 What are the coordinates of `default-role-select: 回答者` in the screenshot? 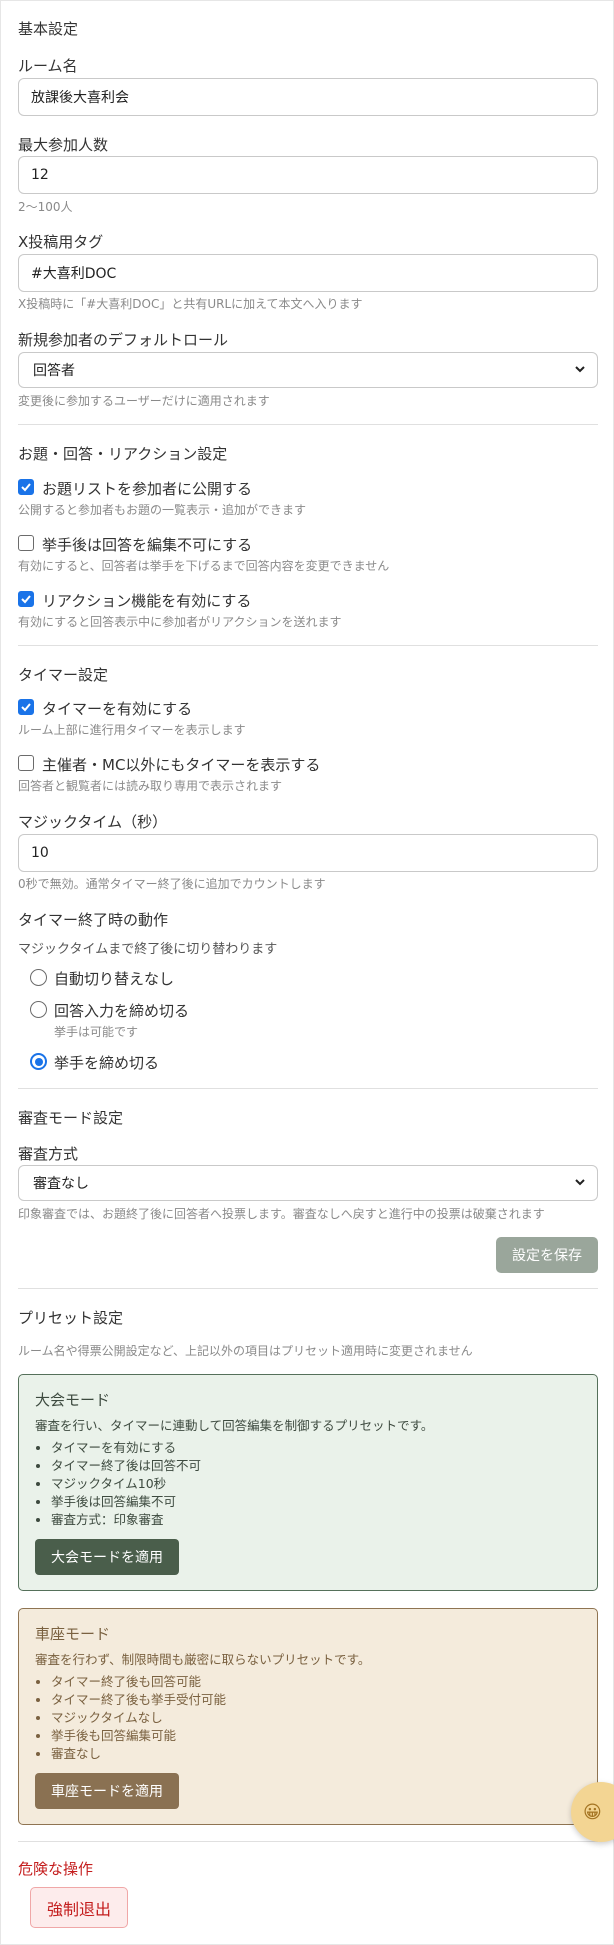 It's located at (308, 370).